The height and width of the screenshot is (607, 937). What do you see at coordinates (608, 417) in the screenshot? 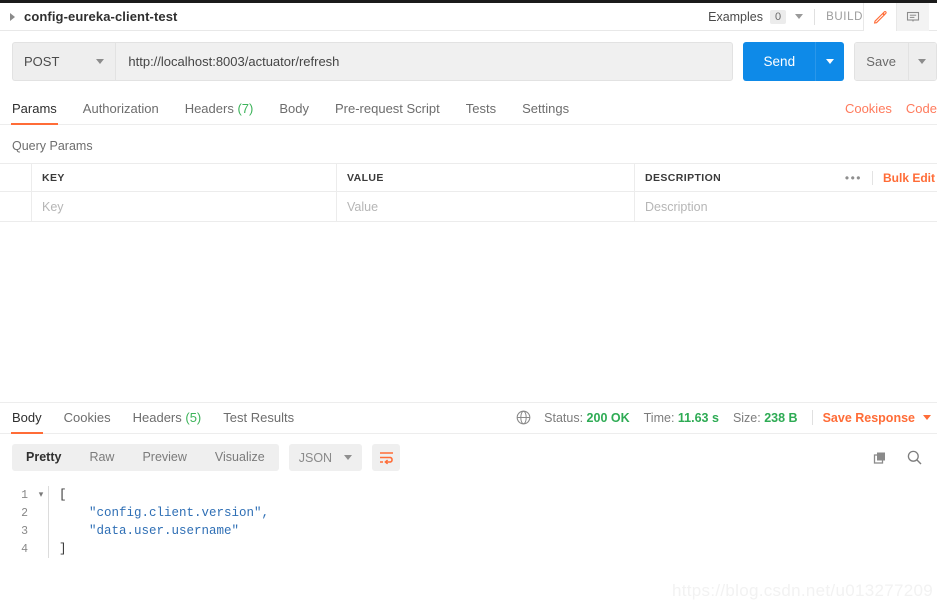
I see `status-value: 200 OK` at bounding box center [608, 417].